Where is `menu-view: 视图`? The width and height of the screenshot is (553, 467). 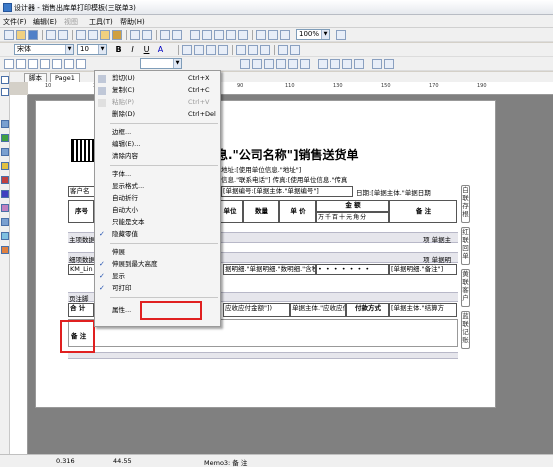 menu-view: 视图 is located at coordinates (71, 22).